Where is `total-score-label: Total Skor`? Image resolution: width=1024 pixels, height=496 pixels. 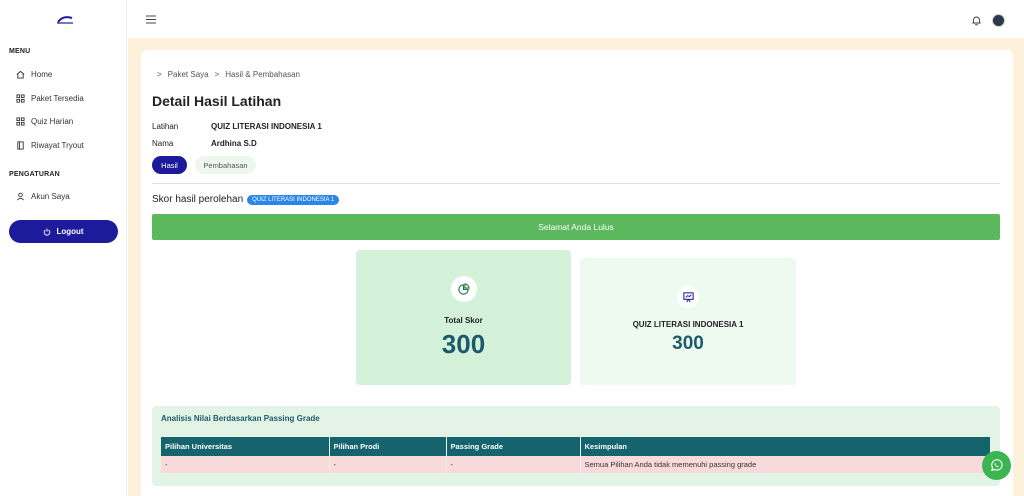 total-score-label: Total Skor is located at coordinates (463, 320).